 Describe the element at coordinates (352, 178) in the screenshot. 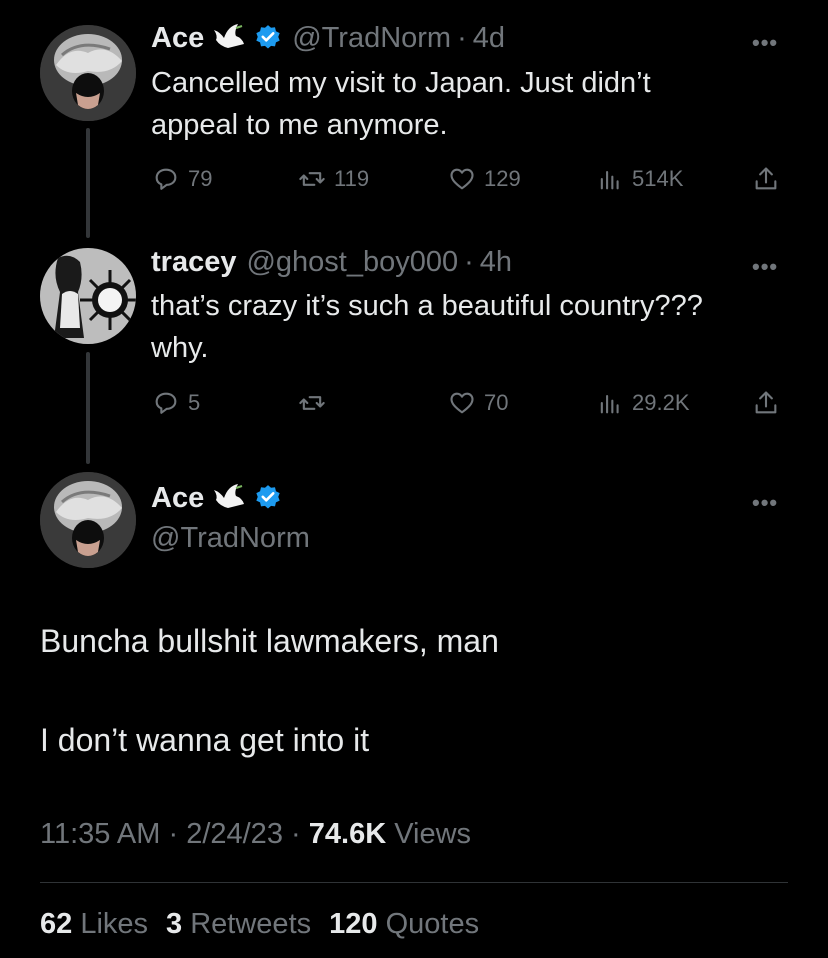

I see `tweet1-retweets: 119` at that location.